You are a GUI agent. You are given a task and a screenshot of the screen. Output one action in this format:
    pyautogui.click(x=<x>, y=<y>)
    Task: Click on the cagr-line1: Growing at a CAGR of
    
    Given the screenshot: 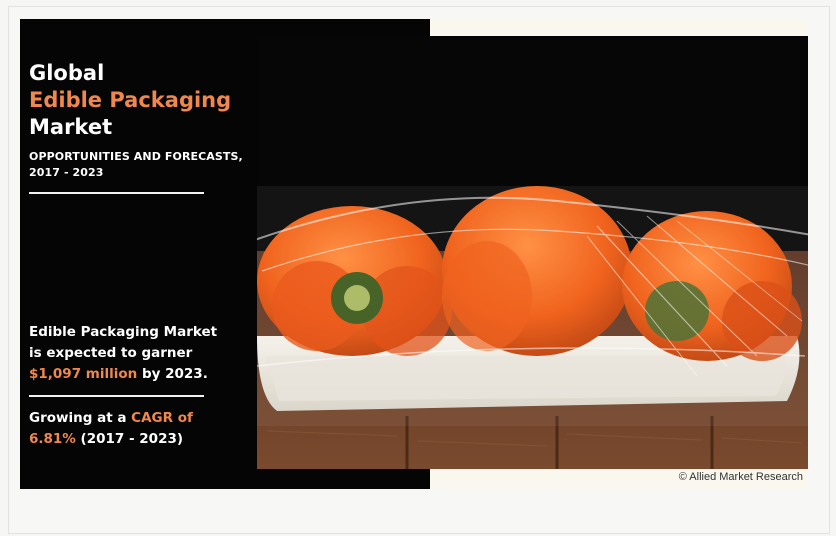 What is the action you would take?
    pyautogui.click(x=141, y=418)
    